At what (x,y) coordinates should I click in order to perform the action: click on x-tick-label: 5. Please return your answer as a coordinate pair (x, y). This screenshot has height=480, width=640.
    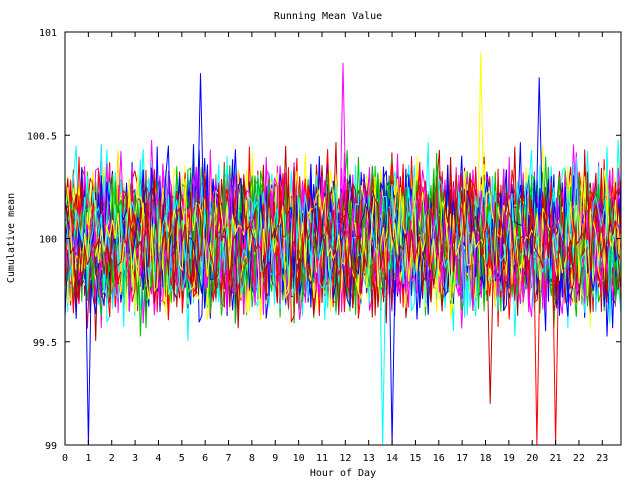
    Looking at the image, I should click on (182, 458).